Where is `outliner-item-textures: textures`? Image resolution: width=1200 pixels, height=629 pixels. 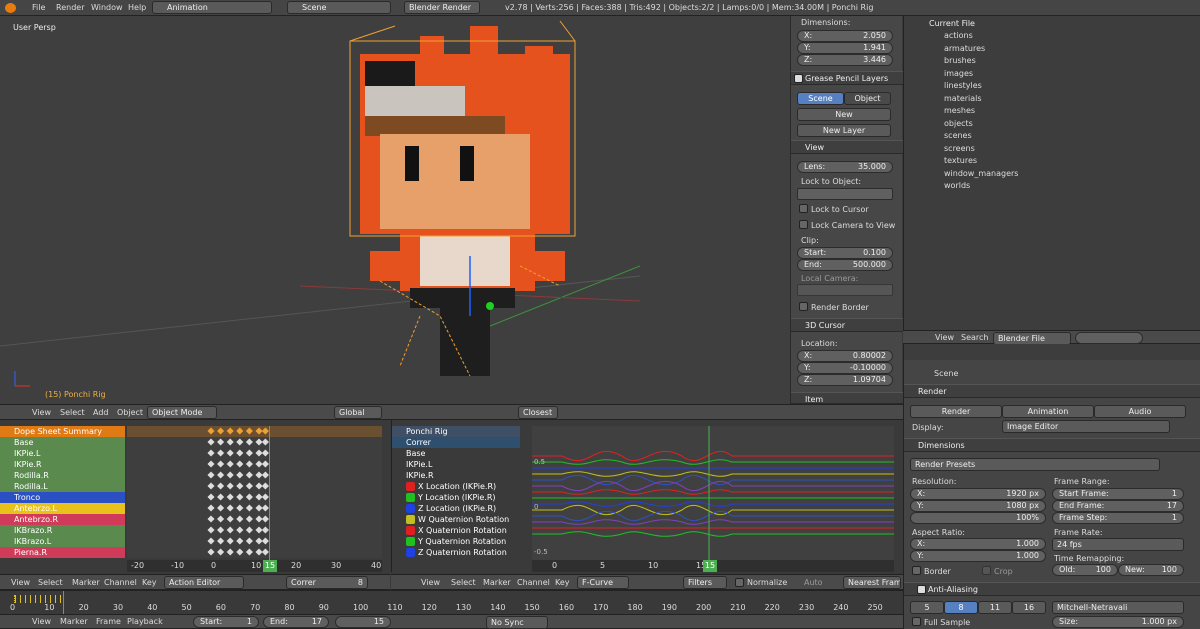 outliner-item-textures: textures is located at coordinates (960, 160).